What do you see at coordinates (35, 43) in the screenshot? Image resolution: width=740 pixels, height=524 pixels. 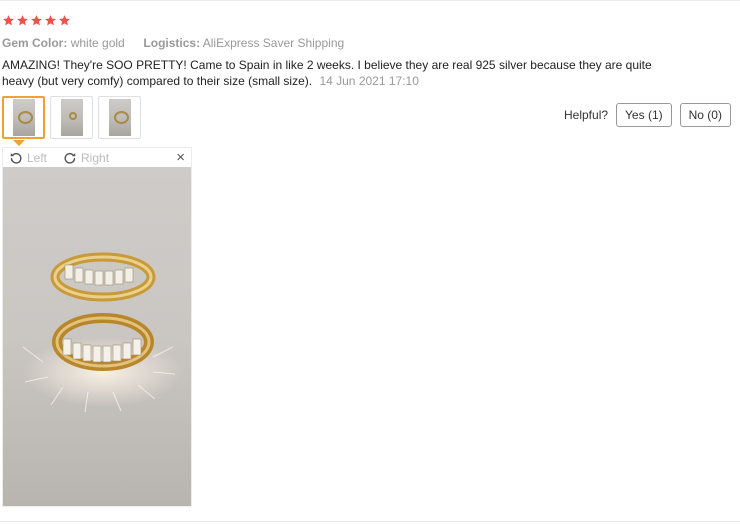 I see `gem-color-label: Gem Color:` at bounding box center [35, 43].